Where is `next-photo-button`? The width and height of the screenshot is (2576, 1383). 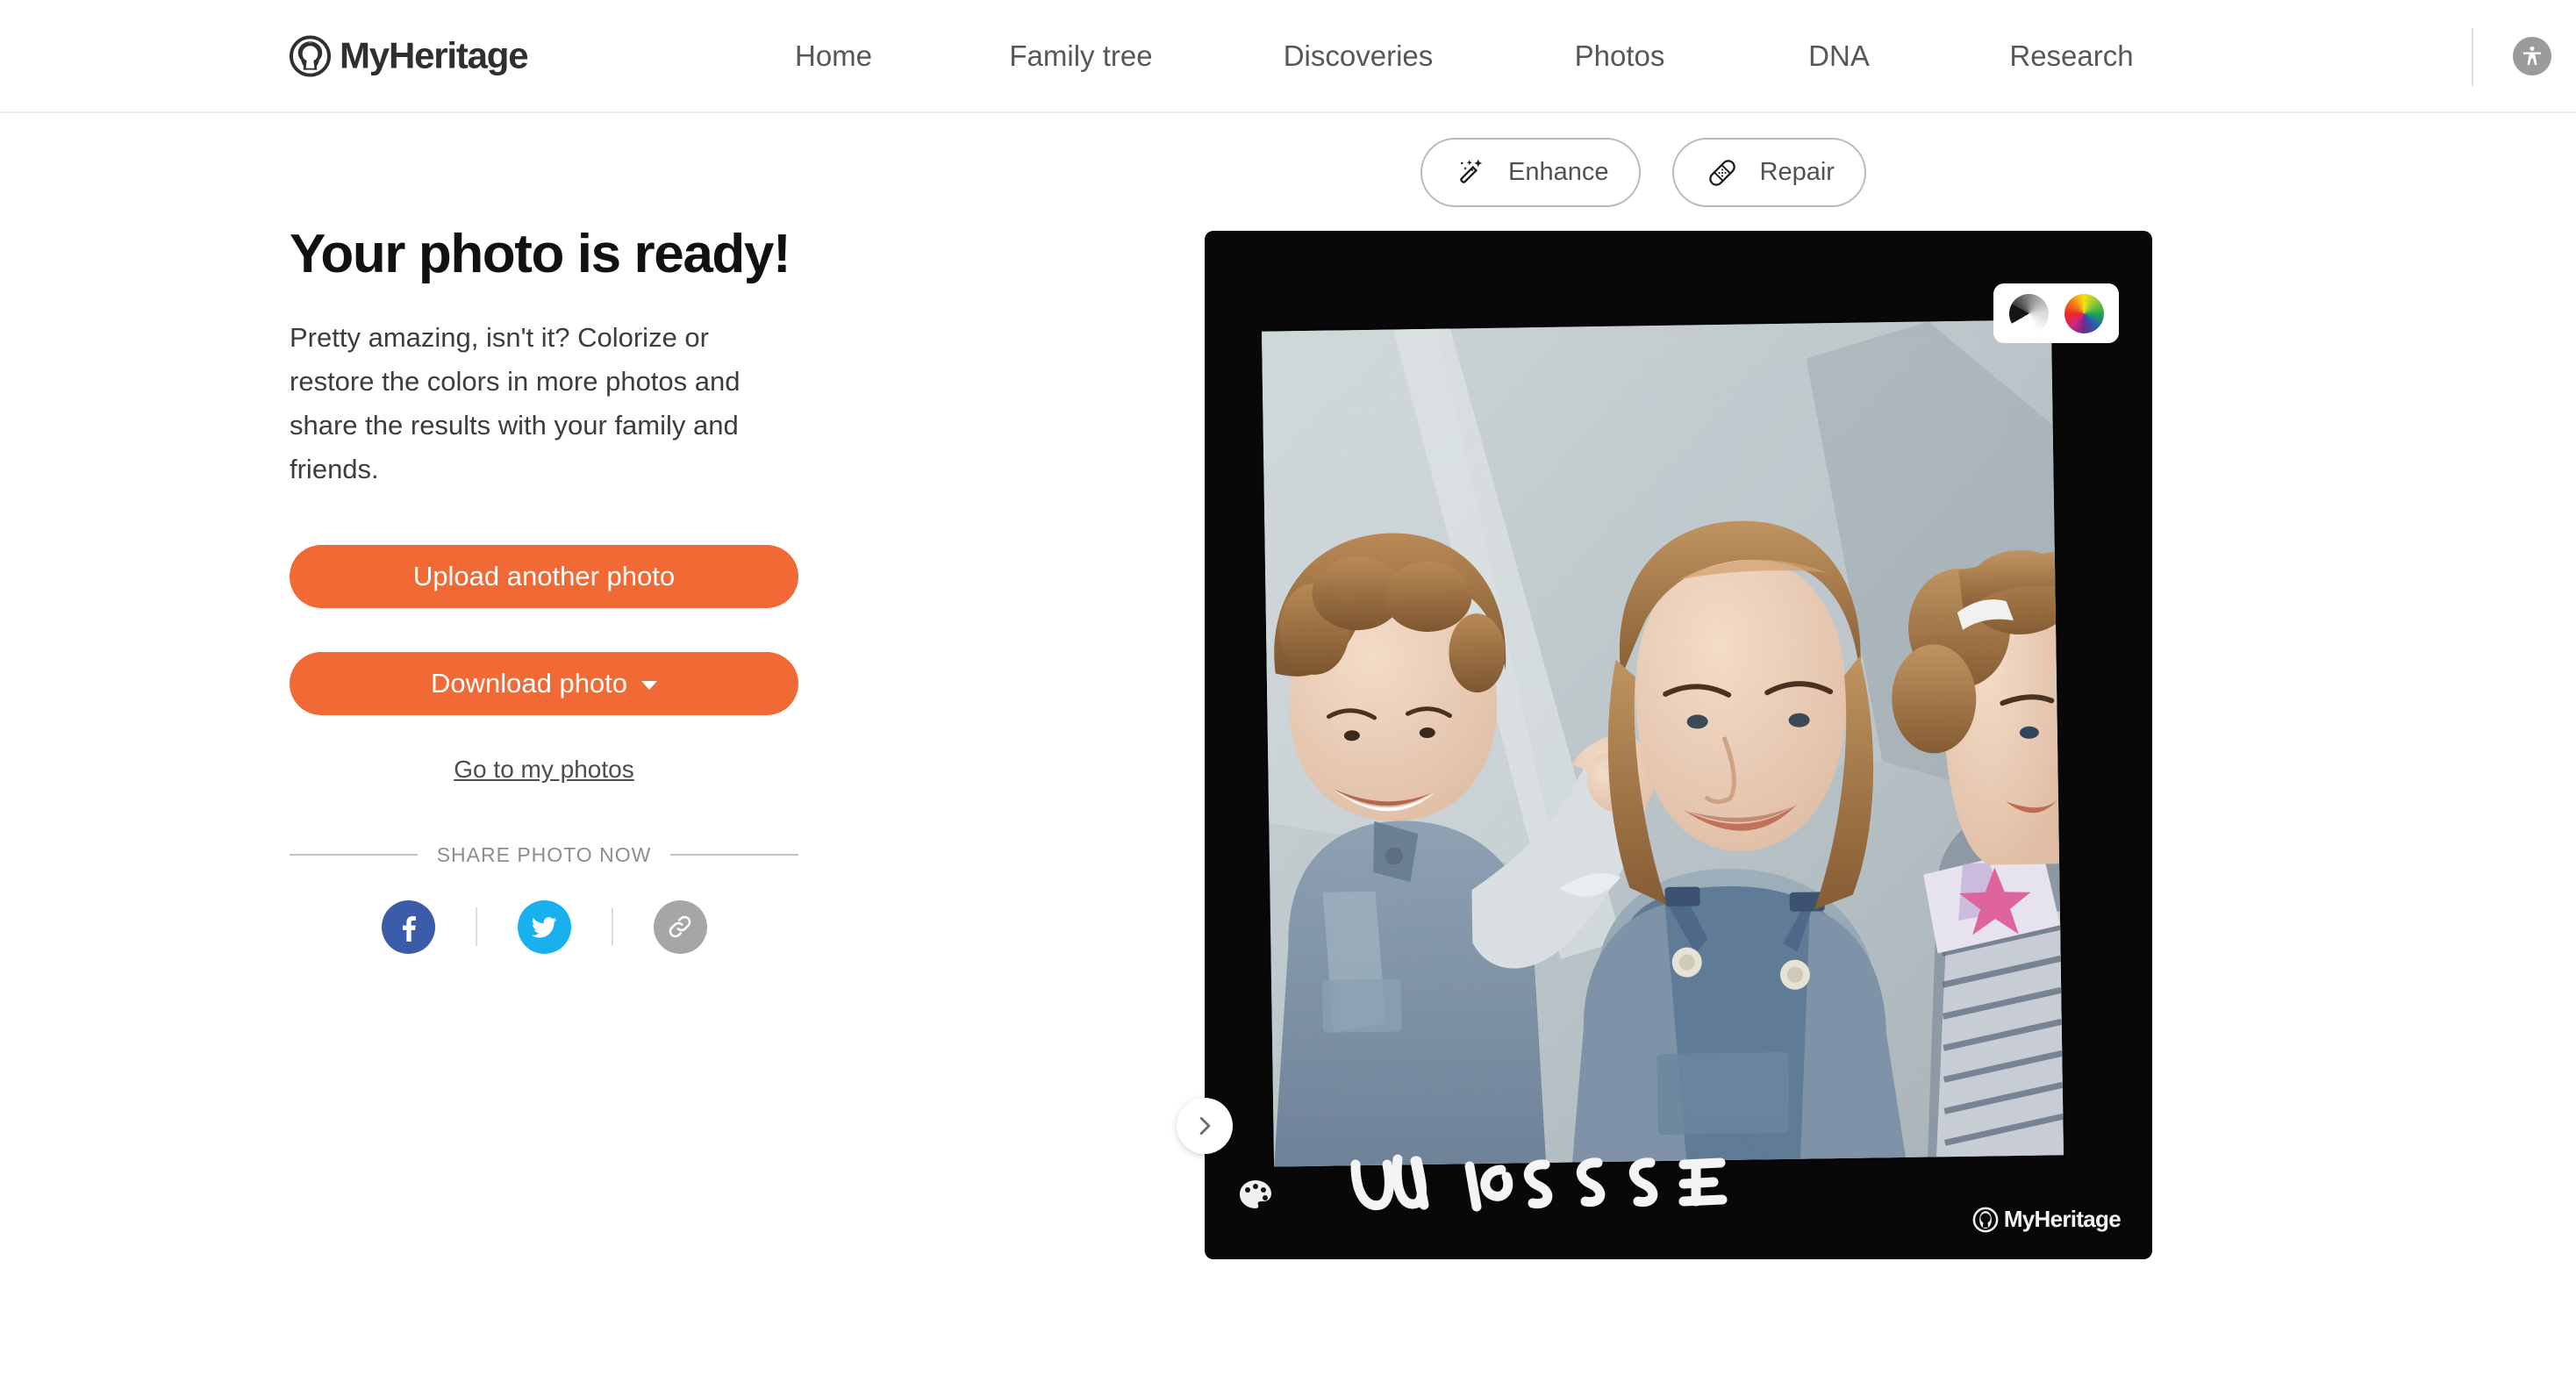
next-photo-button is located at coordinates (1205, 1126).